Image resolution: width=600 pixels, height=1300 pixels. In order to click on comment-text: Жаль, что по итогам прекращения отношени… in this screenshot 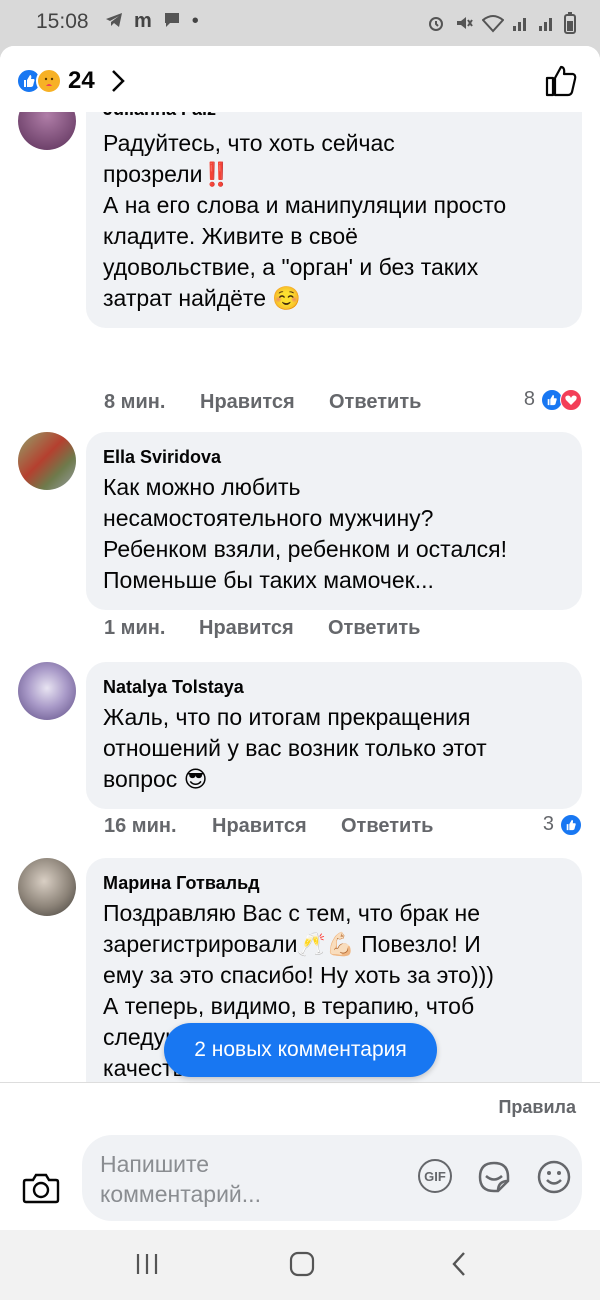, I will do `click(295, 748)`.